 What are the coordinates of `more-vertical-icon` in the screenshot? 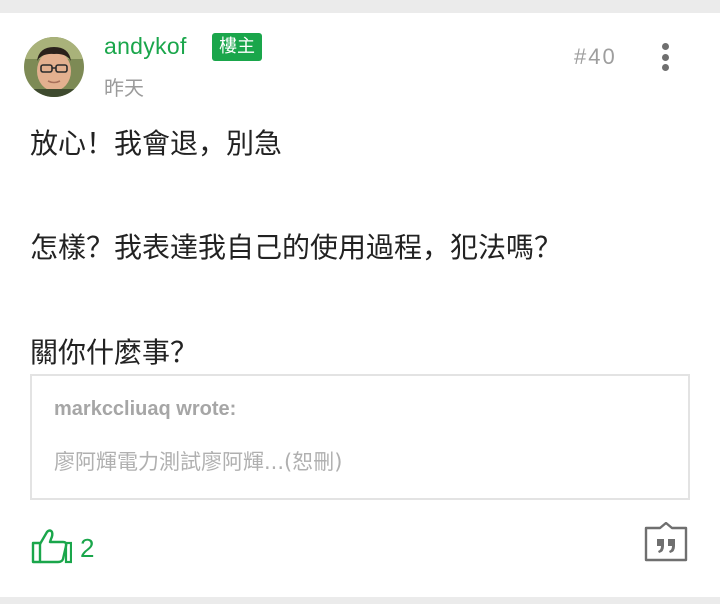 It's located at (665, 57).